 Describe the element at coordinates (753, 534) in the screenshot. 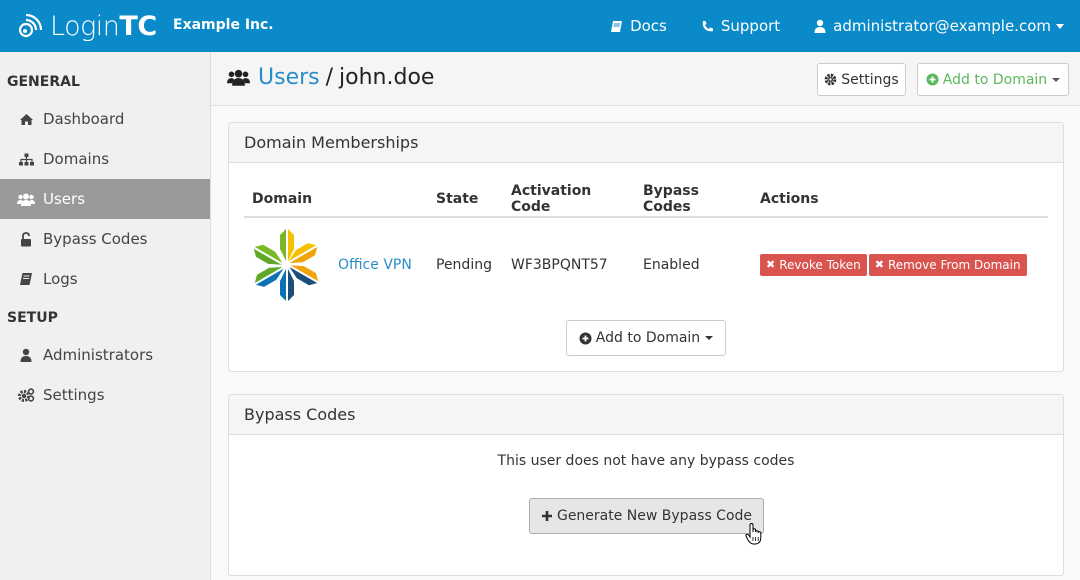

I see `hand-pointer-cursor-icon` at that location.